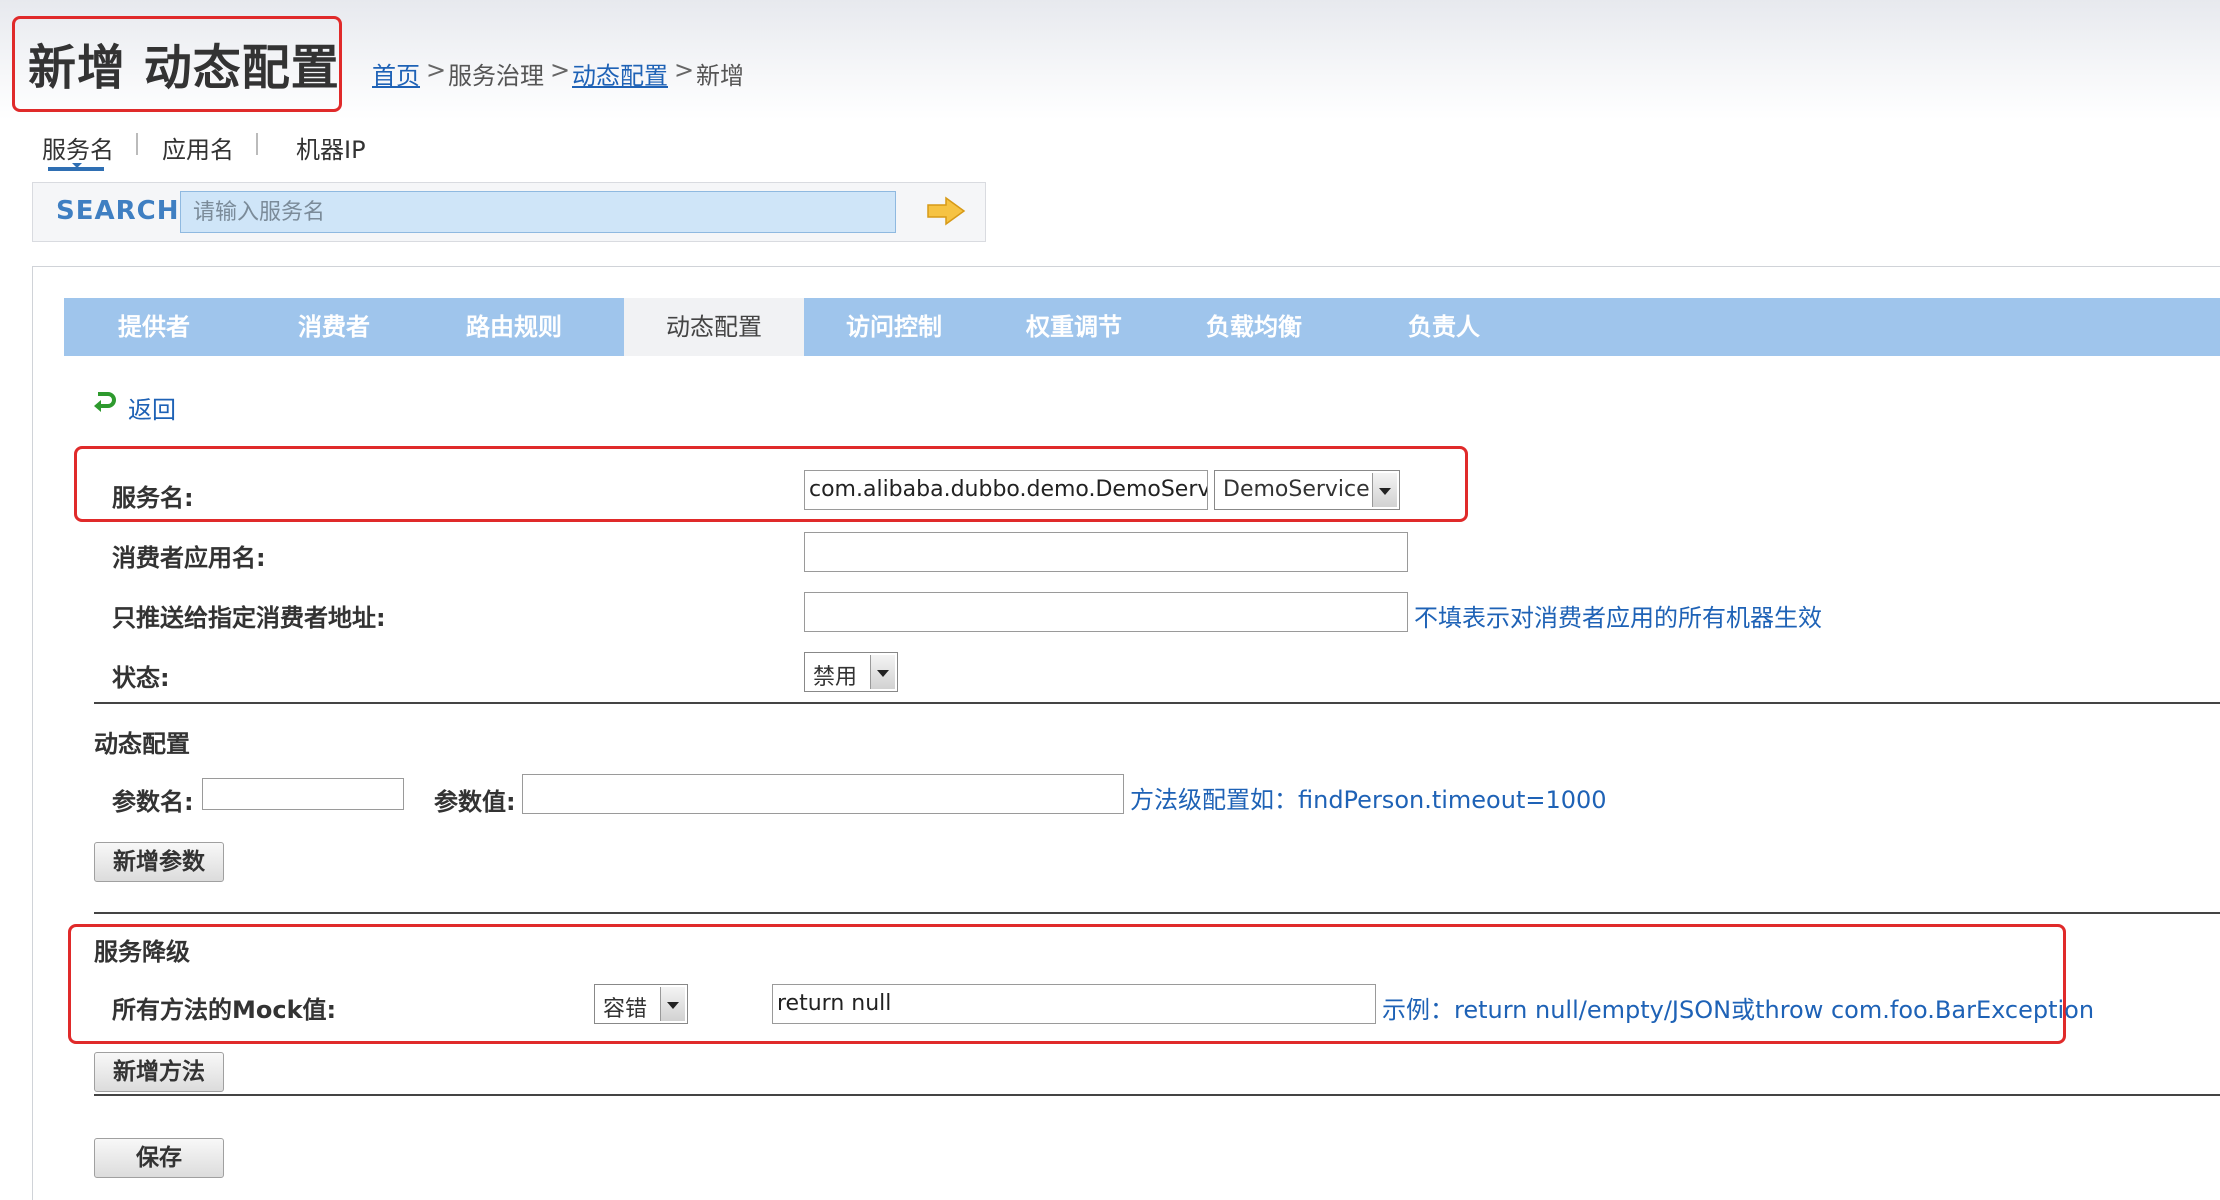  Describe the element at coordinates (396, 73) in the screenshot. I see `breadcrumb-home: 首页` at that location.